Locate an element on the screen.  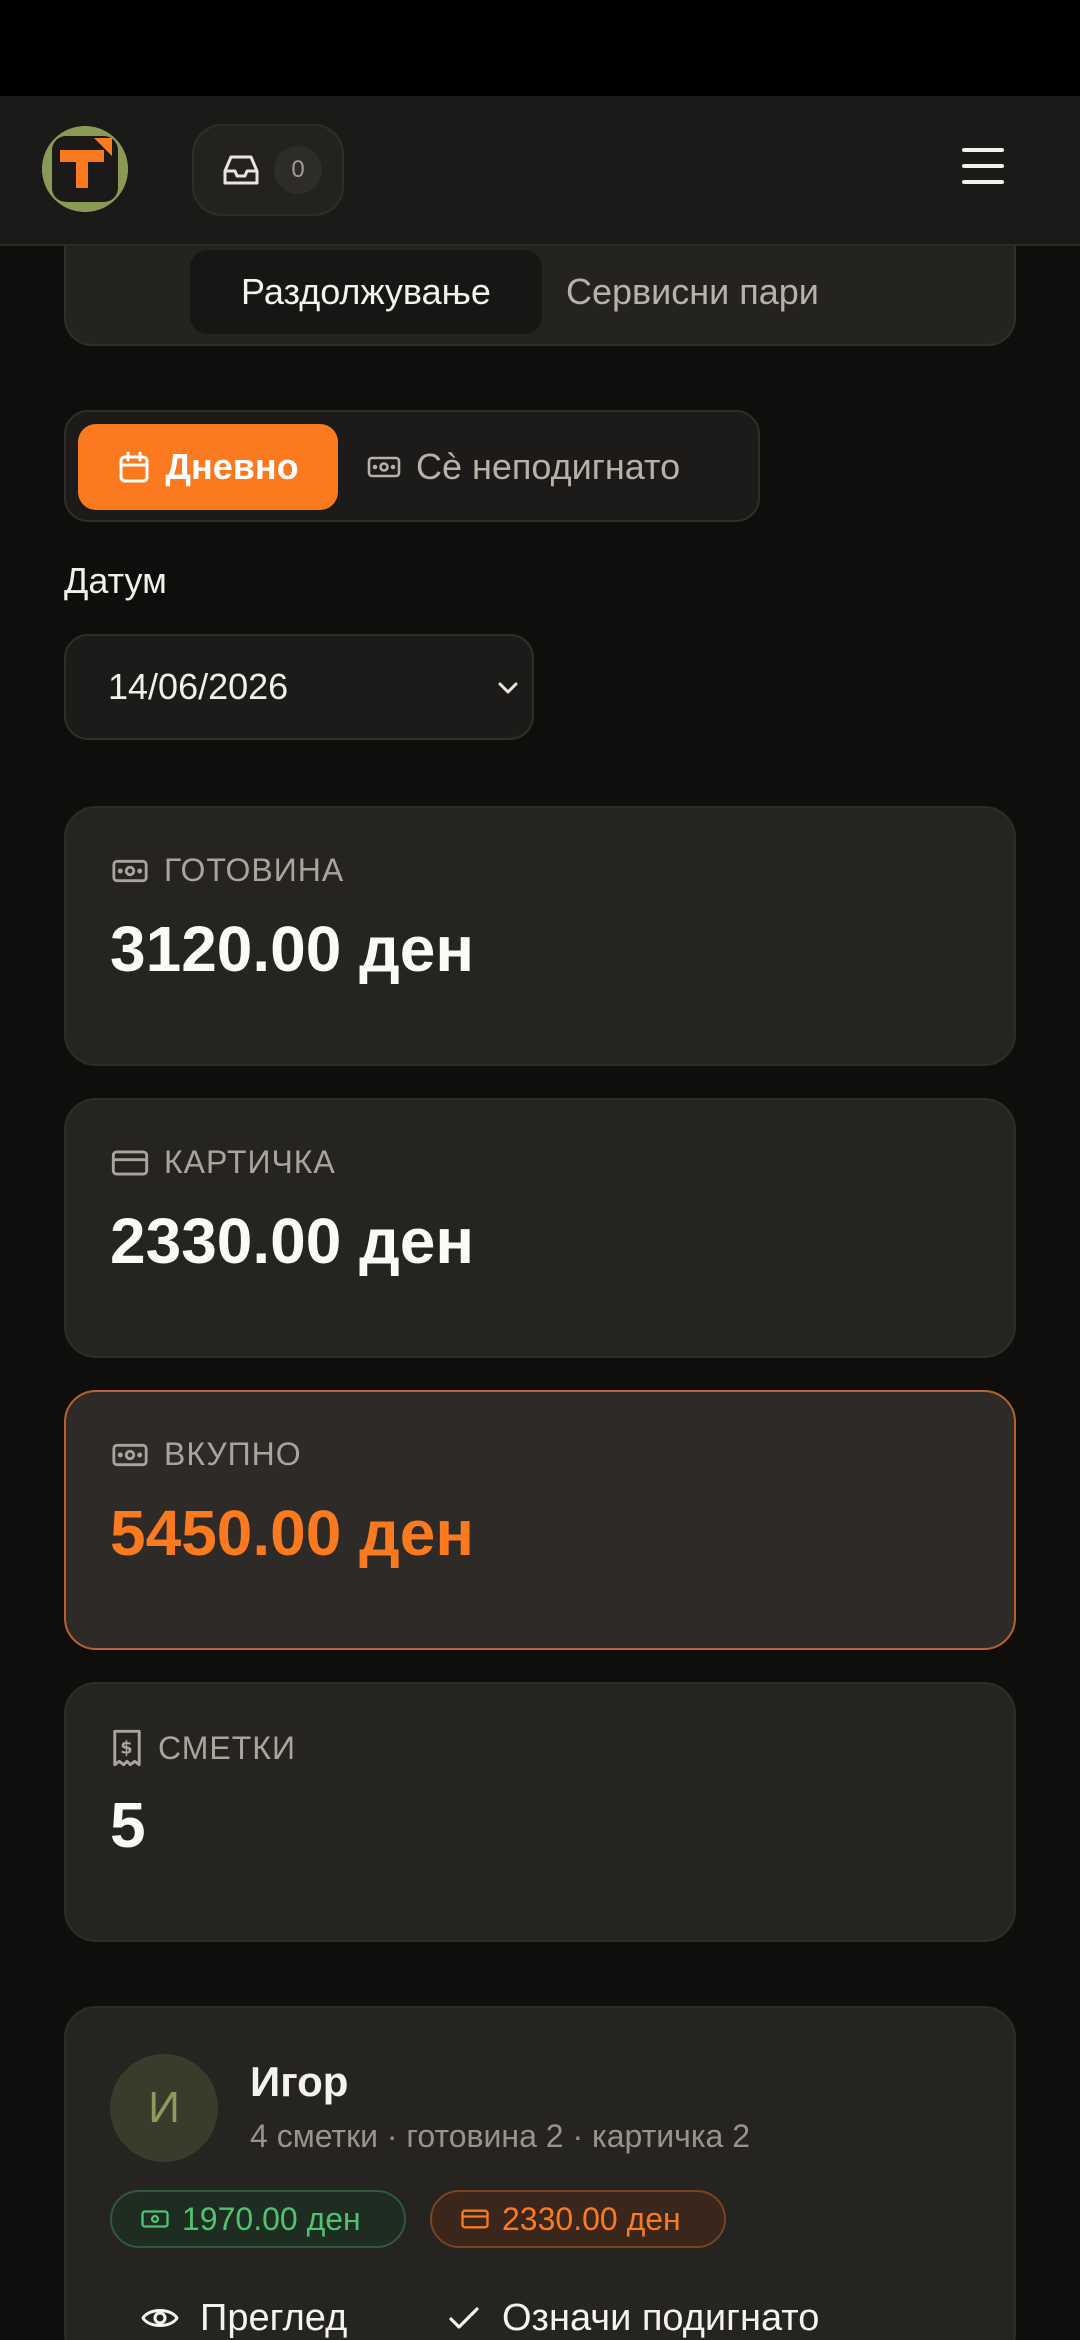
tab-servisni-pari: Сервисни пари is located at coordinates (746, 292).